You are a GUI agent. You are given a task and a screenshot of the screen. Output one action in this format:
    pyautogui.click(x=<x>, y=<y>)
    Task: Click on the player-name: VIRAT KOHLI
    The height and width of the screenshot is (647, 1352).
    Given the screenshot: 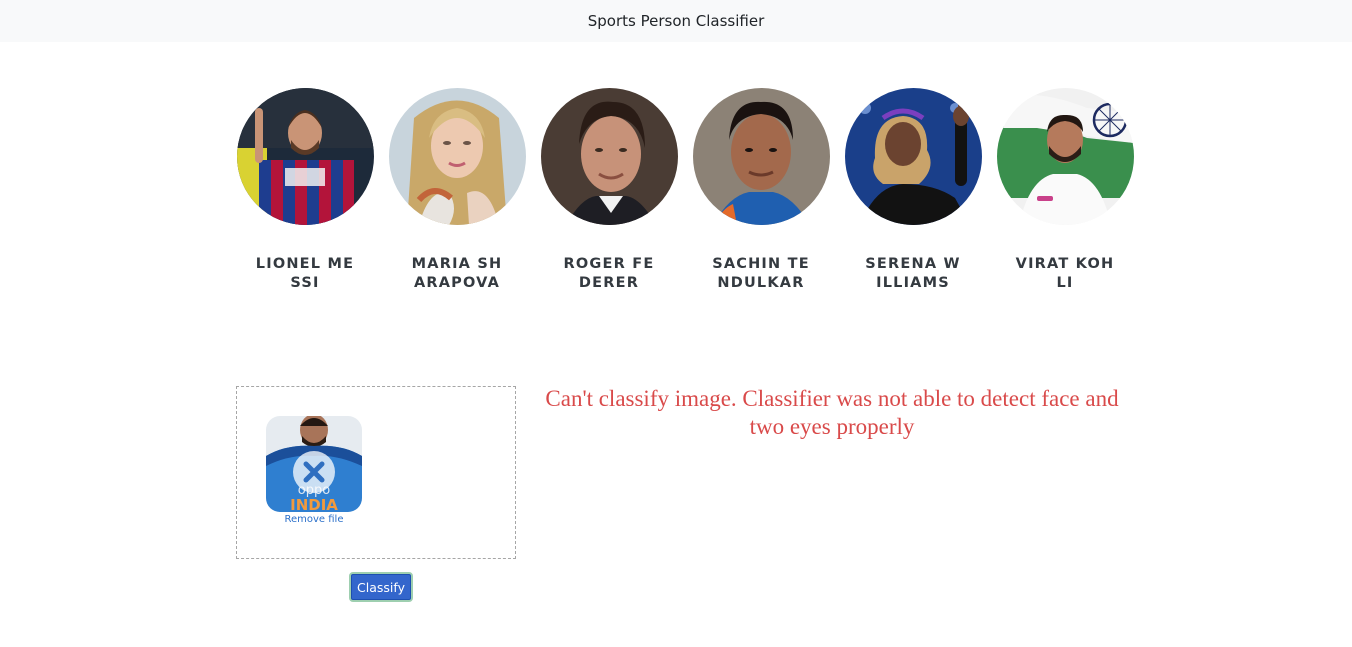 What is the action you would take?
    pyautogui.click(x=1065, y=273)
    